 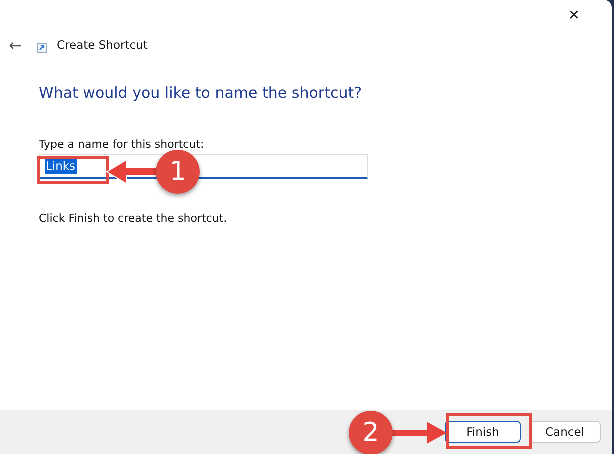 I want to click on field-label: Type a name for this shortcut:, so click(x=122, y=144).